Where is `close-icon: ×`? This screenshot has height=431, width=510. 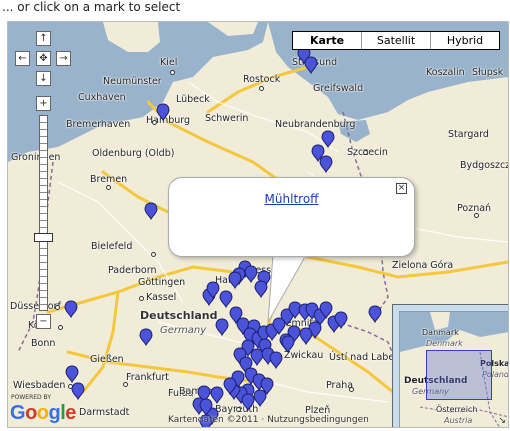 close-icon: × is located at coordinates (401, 188).